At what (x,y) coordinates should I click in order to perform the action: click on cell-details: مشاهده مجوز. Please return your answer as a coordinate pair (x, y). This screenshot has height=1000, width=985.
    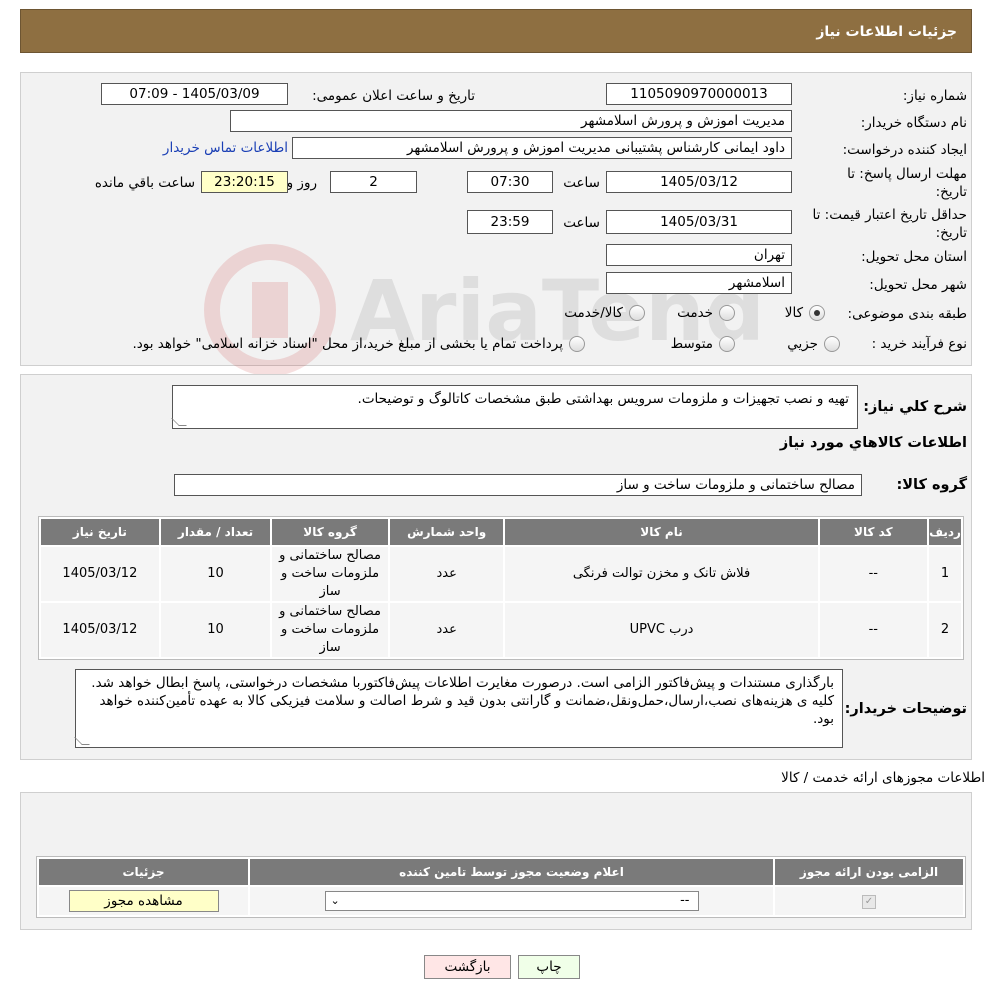
    Looking at the image, I should click on (143, 901).